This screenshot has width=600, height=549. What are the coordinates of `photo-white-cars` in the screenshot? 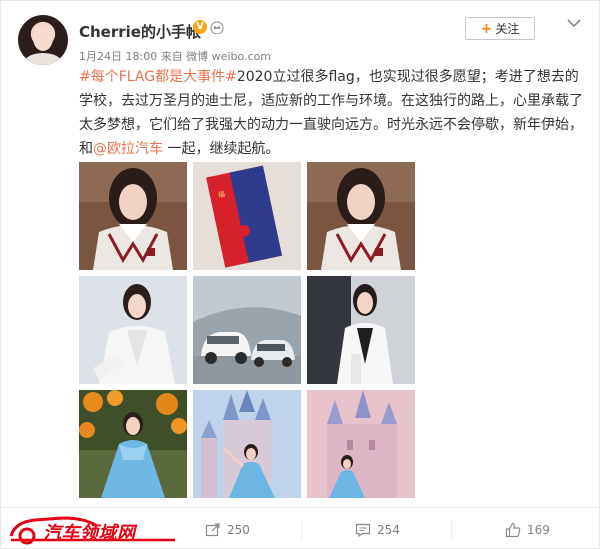 It's located at (247, 330).